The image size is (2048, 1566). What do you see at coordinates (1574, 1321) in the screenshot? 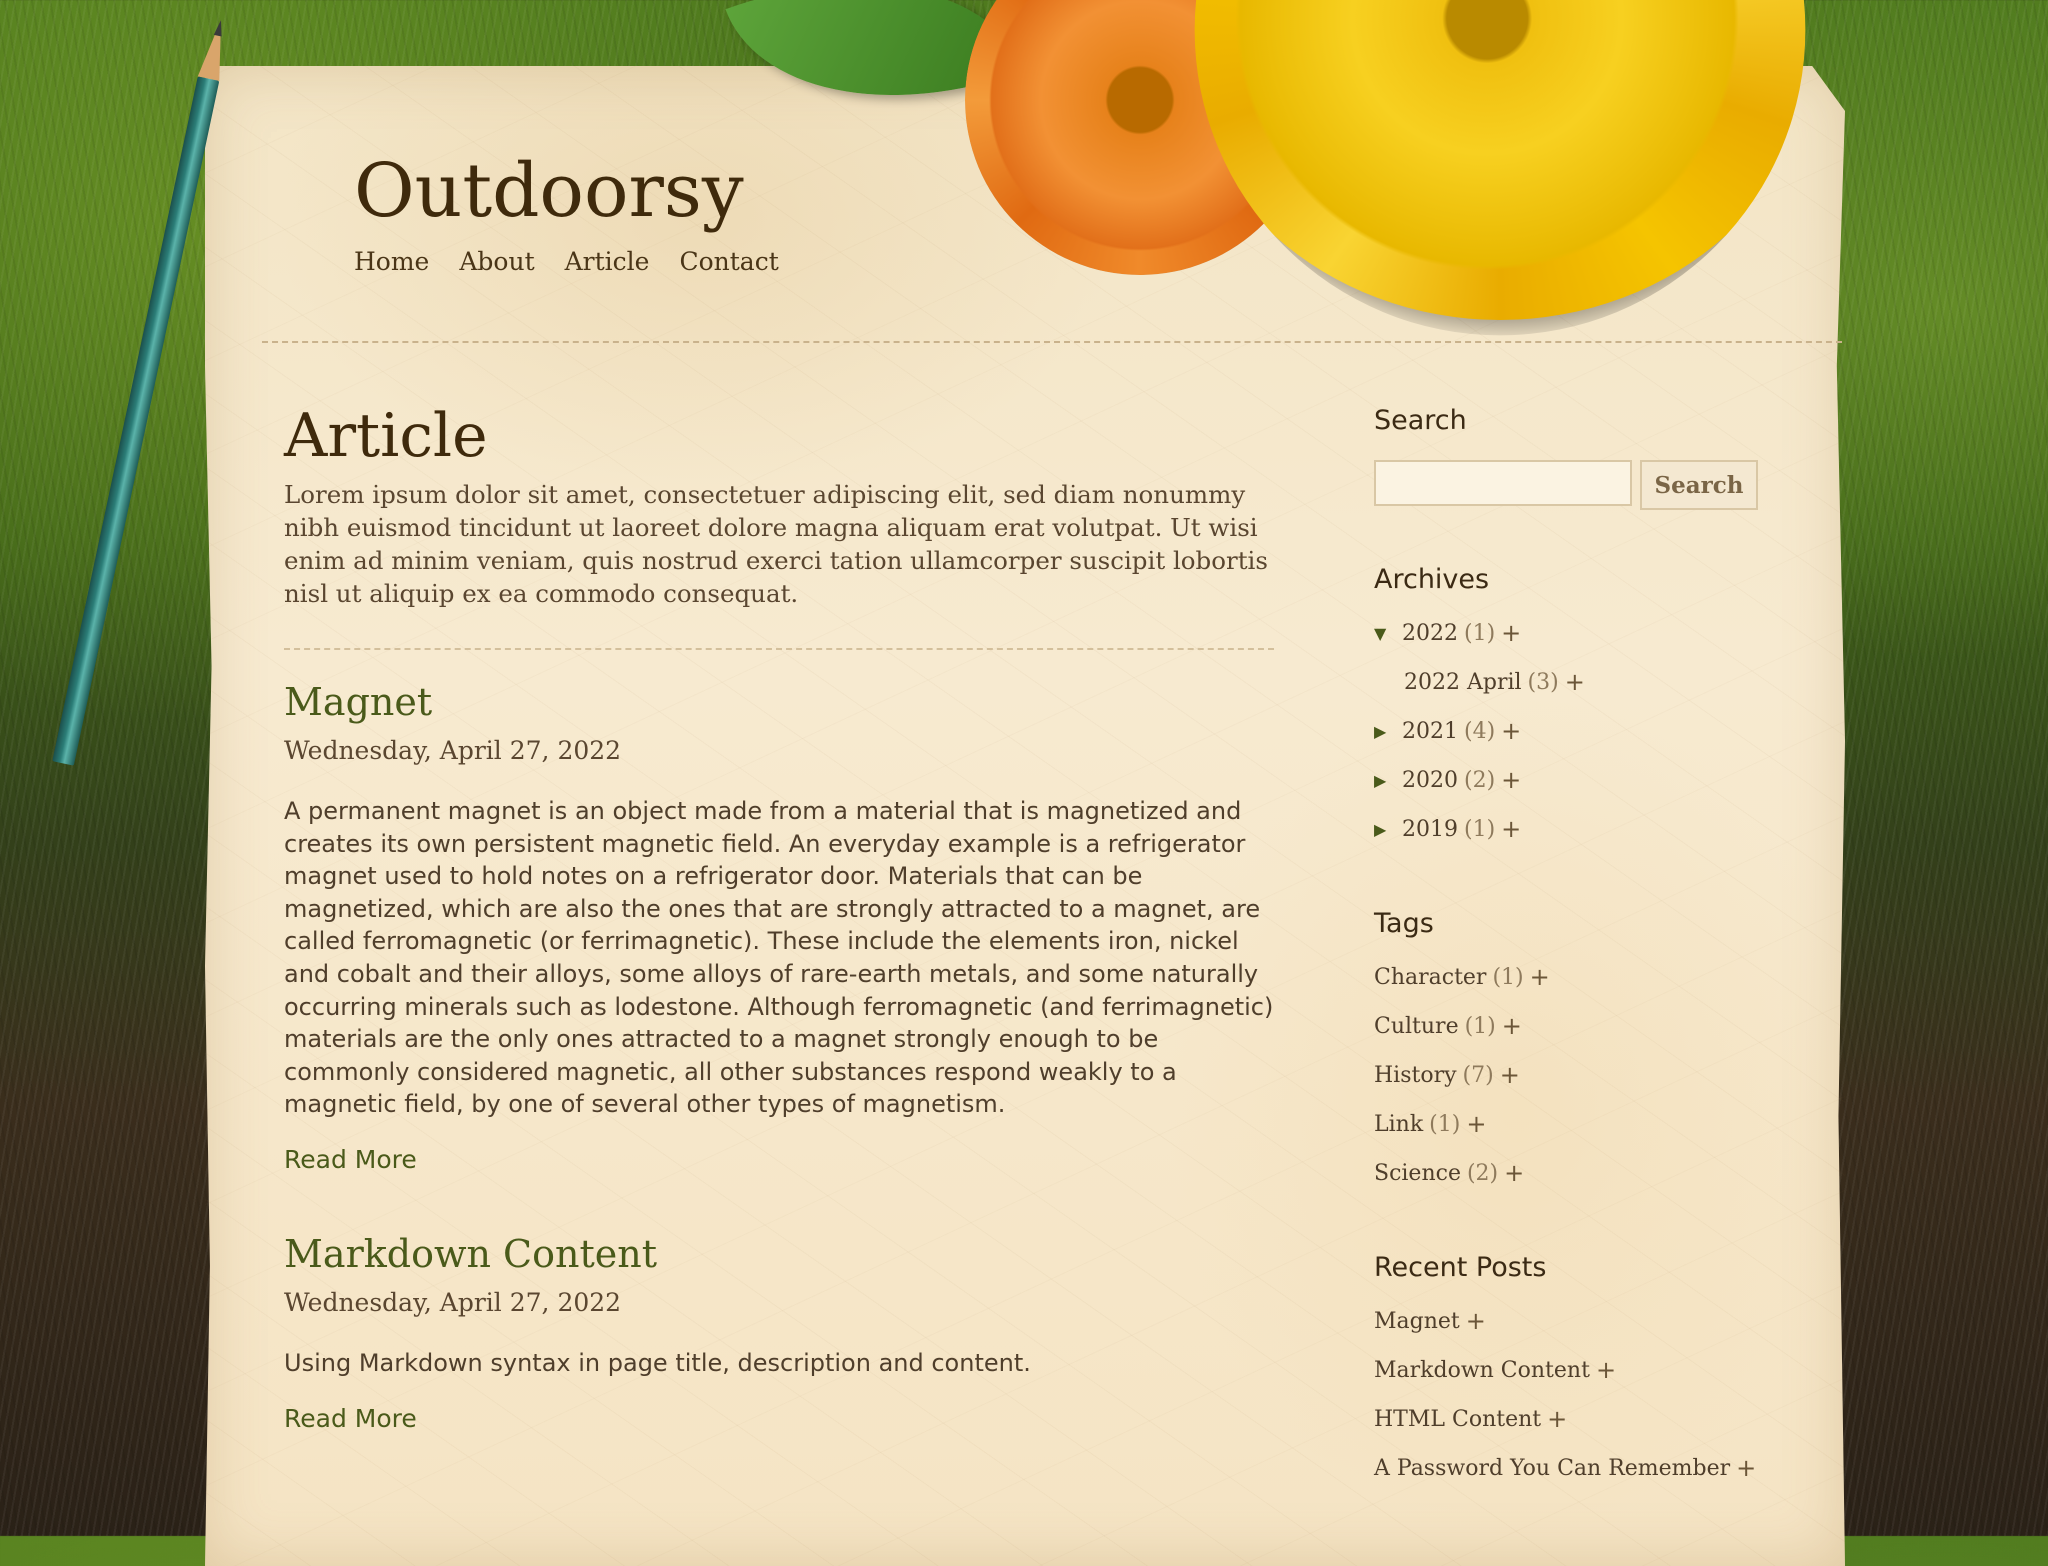
I see `recent-post-item: Magnet +` at bounding box center [1574, 1321].